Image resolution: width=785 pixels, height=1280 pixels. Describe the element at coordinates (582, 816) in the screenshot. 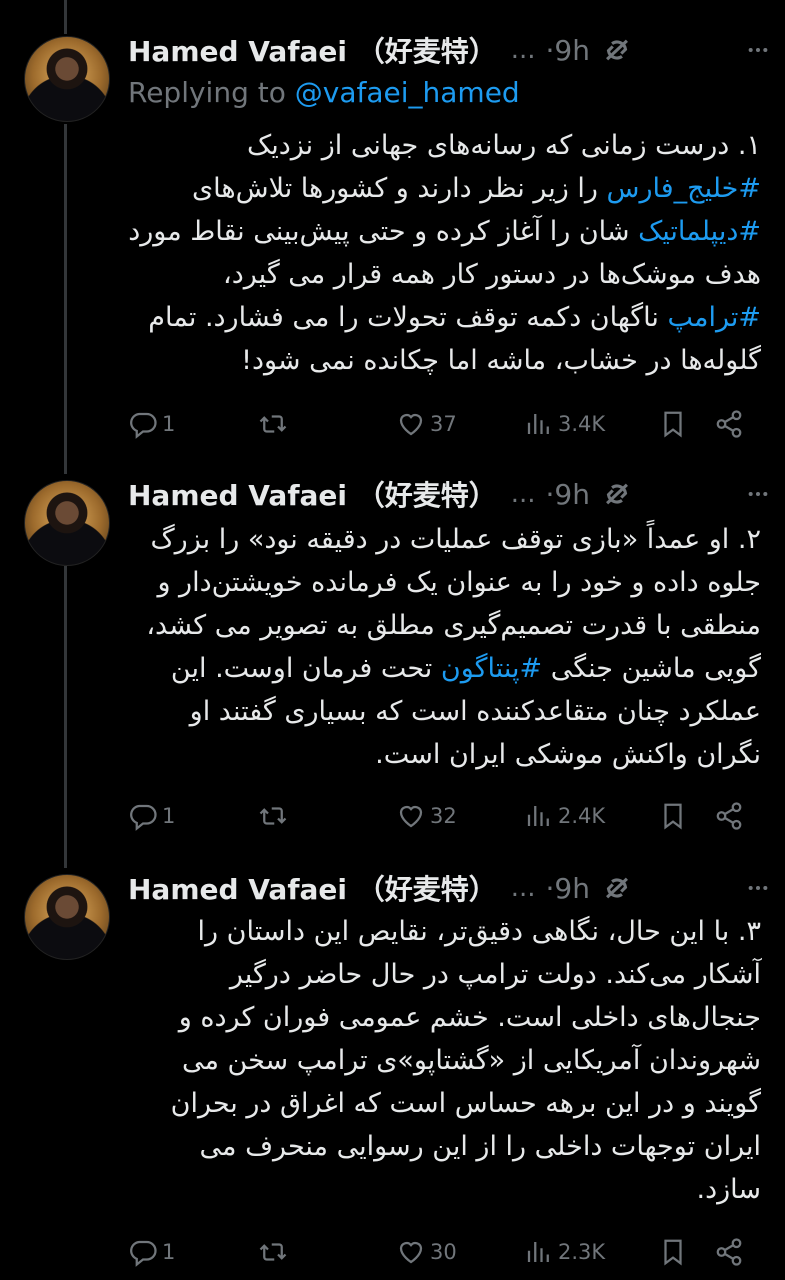

I see `views-count: 2.4K` at that location.